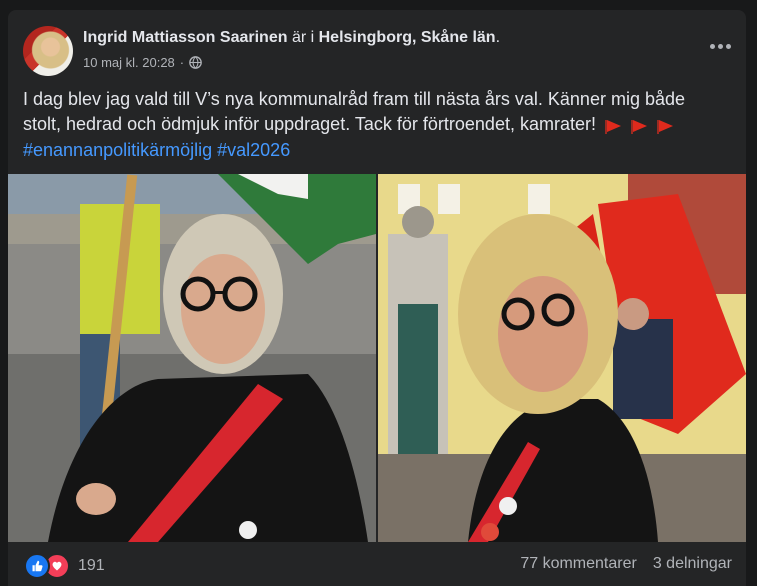 The image size is (757, 586). Describe the element at coordinates (64, 566) in the screenshot. I see `reactions-summary: 191` at that location.